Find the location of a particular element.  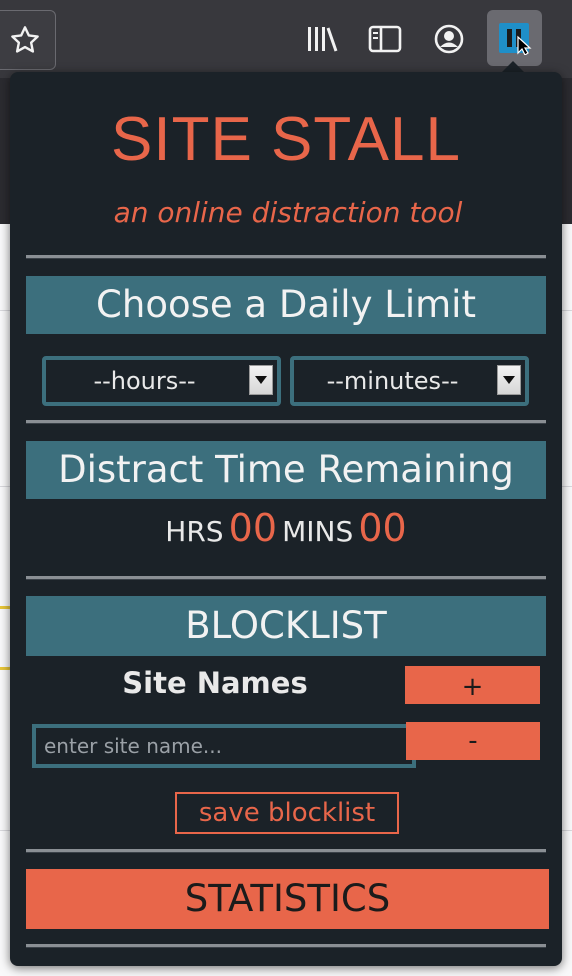

site-stall-extension-button is located at coordinates (514, 38).